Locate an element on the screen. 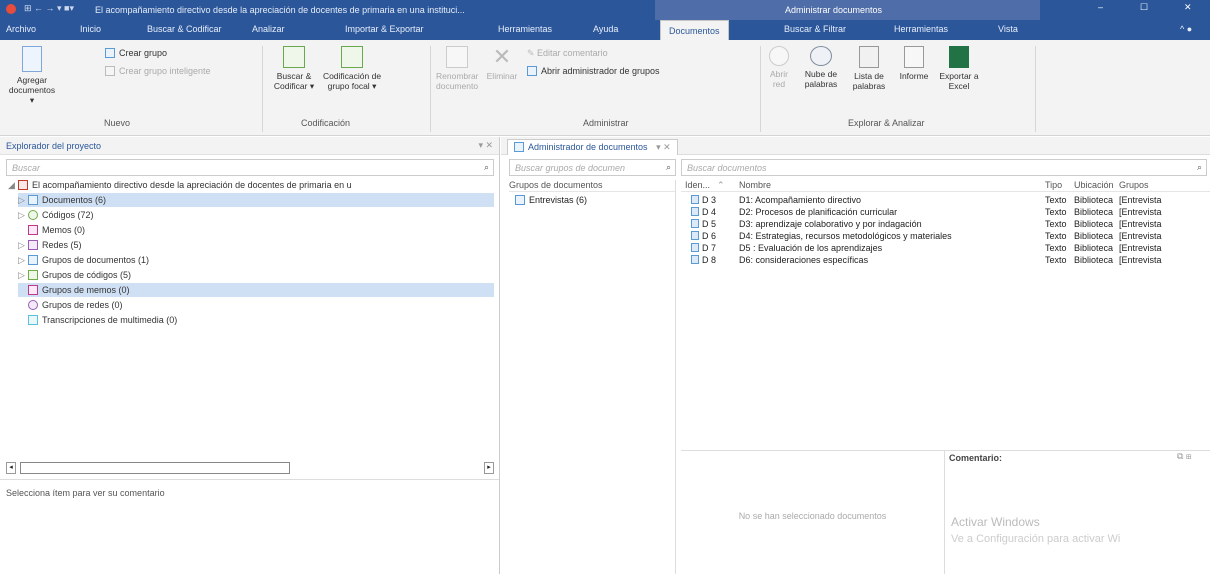 The width and height of the screenshot is (1210, 574). group-label-nuevo: Nuevo is located at coordinates (117, 123).